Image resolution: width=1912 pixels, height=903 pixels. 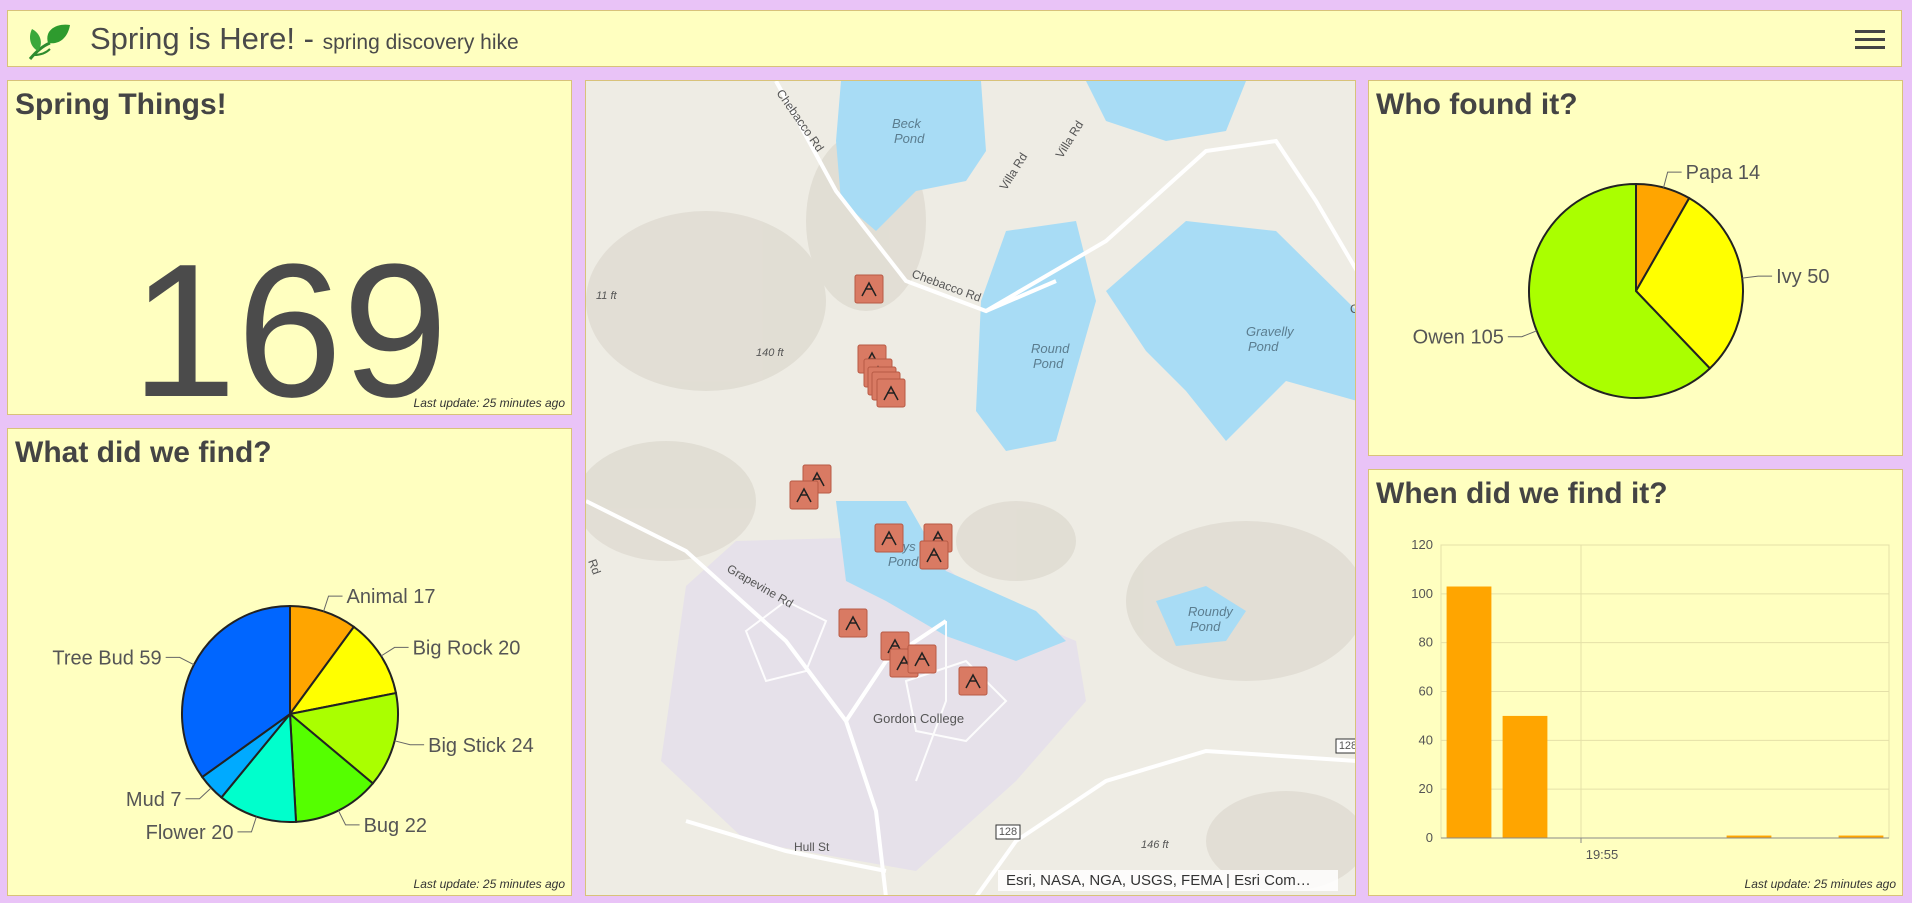 I want to click on x-tick-label: 19:55, so click(x=1602, y=854).